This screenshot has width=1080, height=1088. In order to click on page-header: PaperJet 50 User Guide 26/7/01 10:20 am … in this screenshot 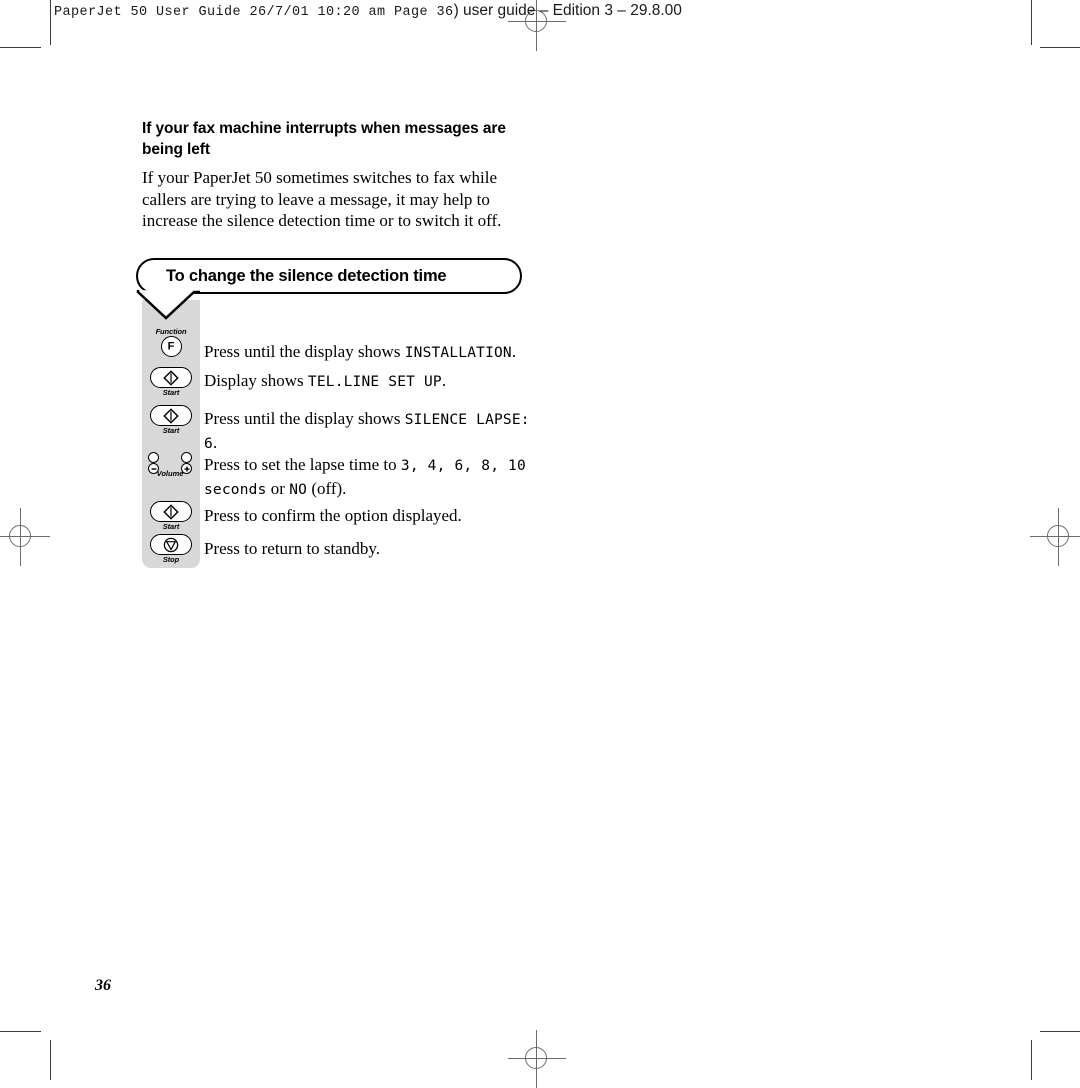, I will do `click(368, 12)`.